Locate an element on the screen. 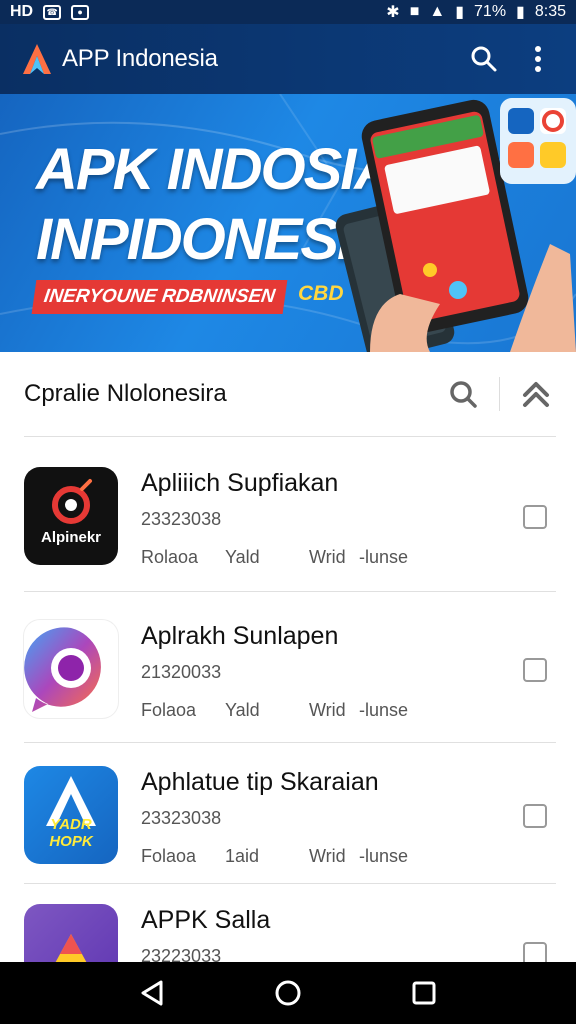  home-circle-icon is located at coordinates (288, 993).